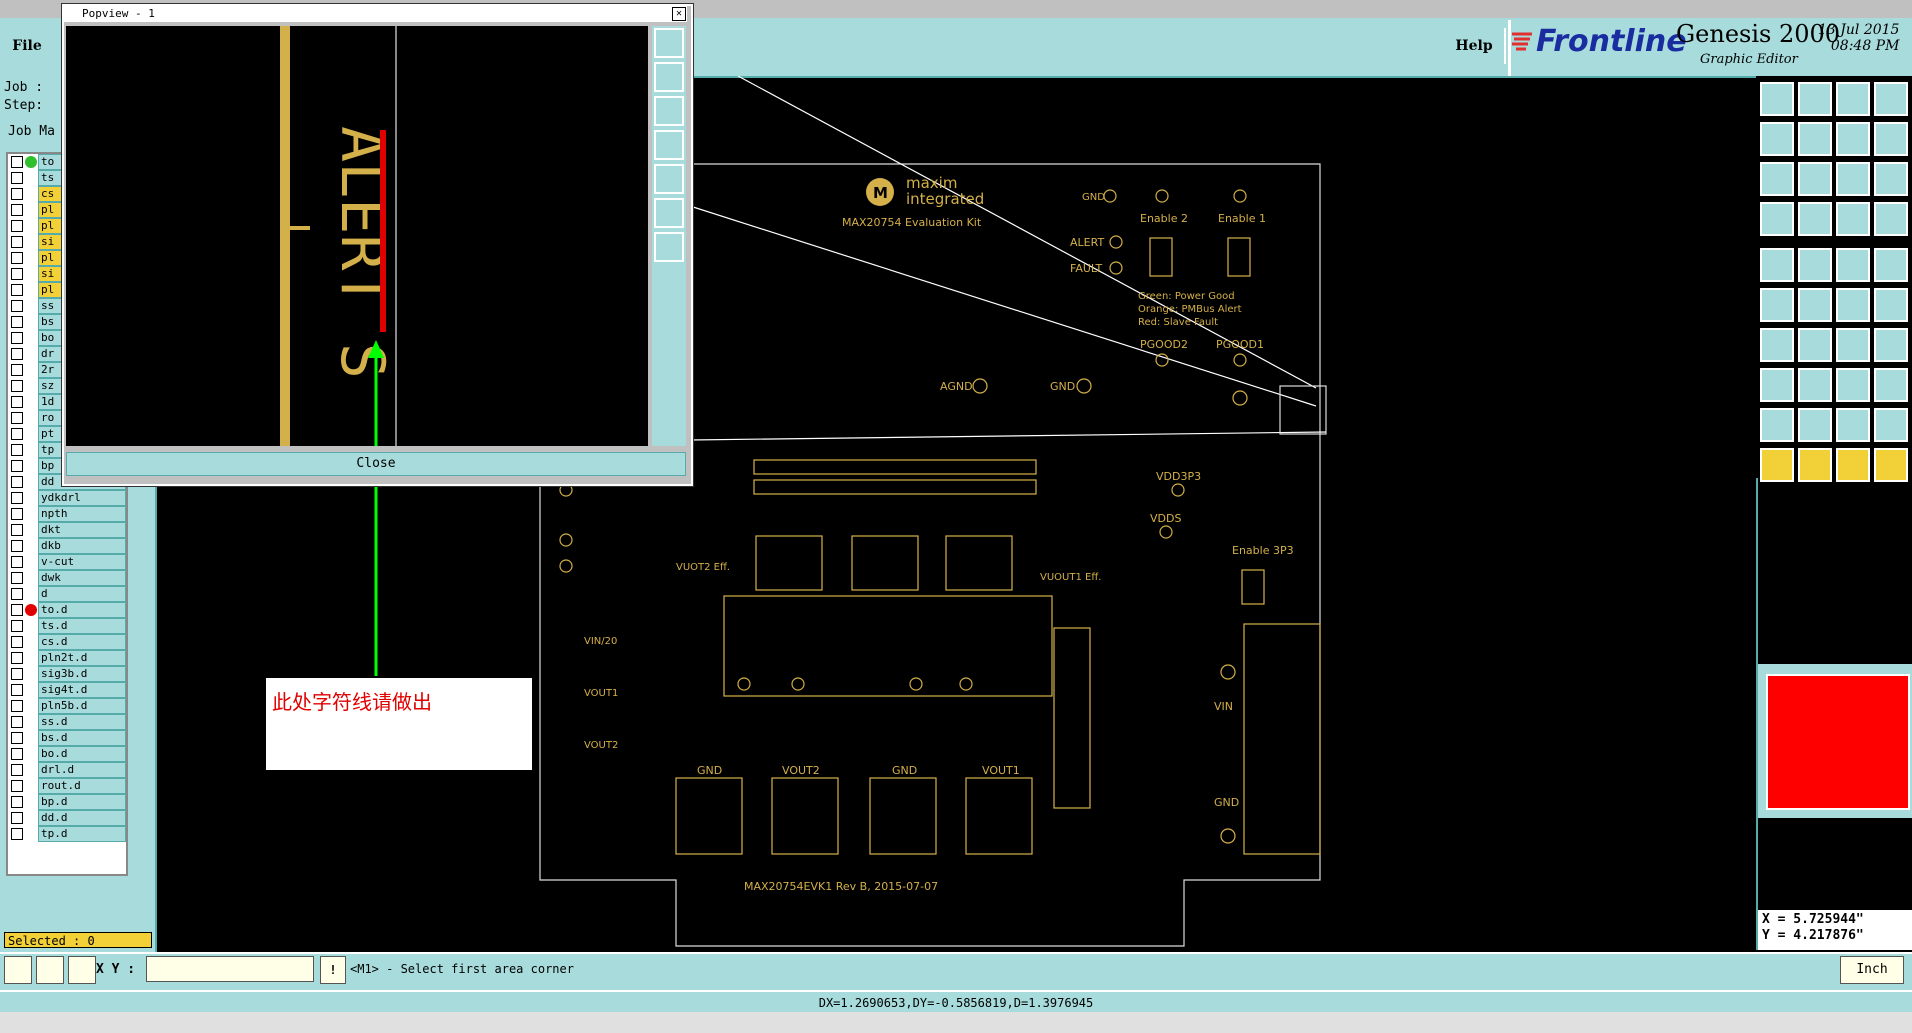 This screenshot has width=1912, height=1033. What do you see at coordinates (1872, 970) in the screenshot?
I see `unit-button: Inch` at bounding box center [1872, 970].